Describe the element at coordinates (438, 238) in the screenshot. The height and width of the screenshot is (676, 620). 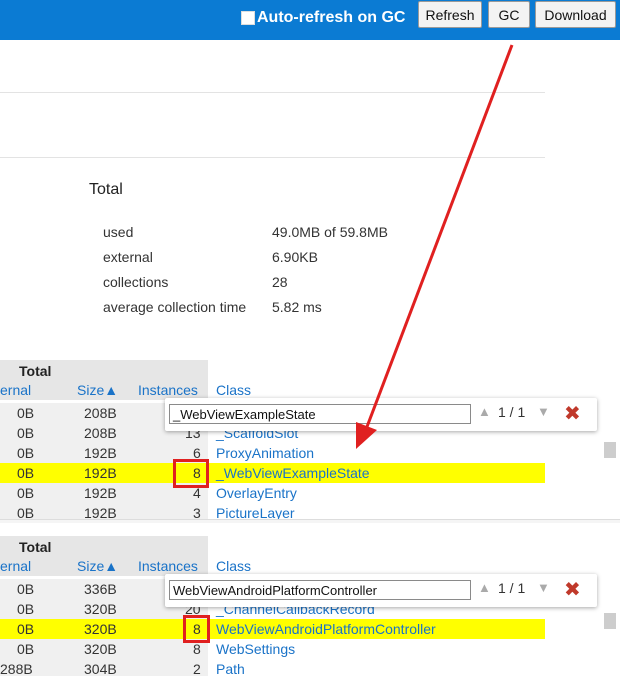
I see `arrow-shaft` at that location.